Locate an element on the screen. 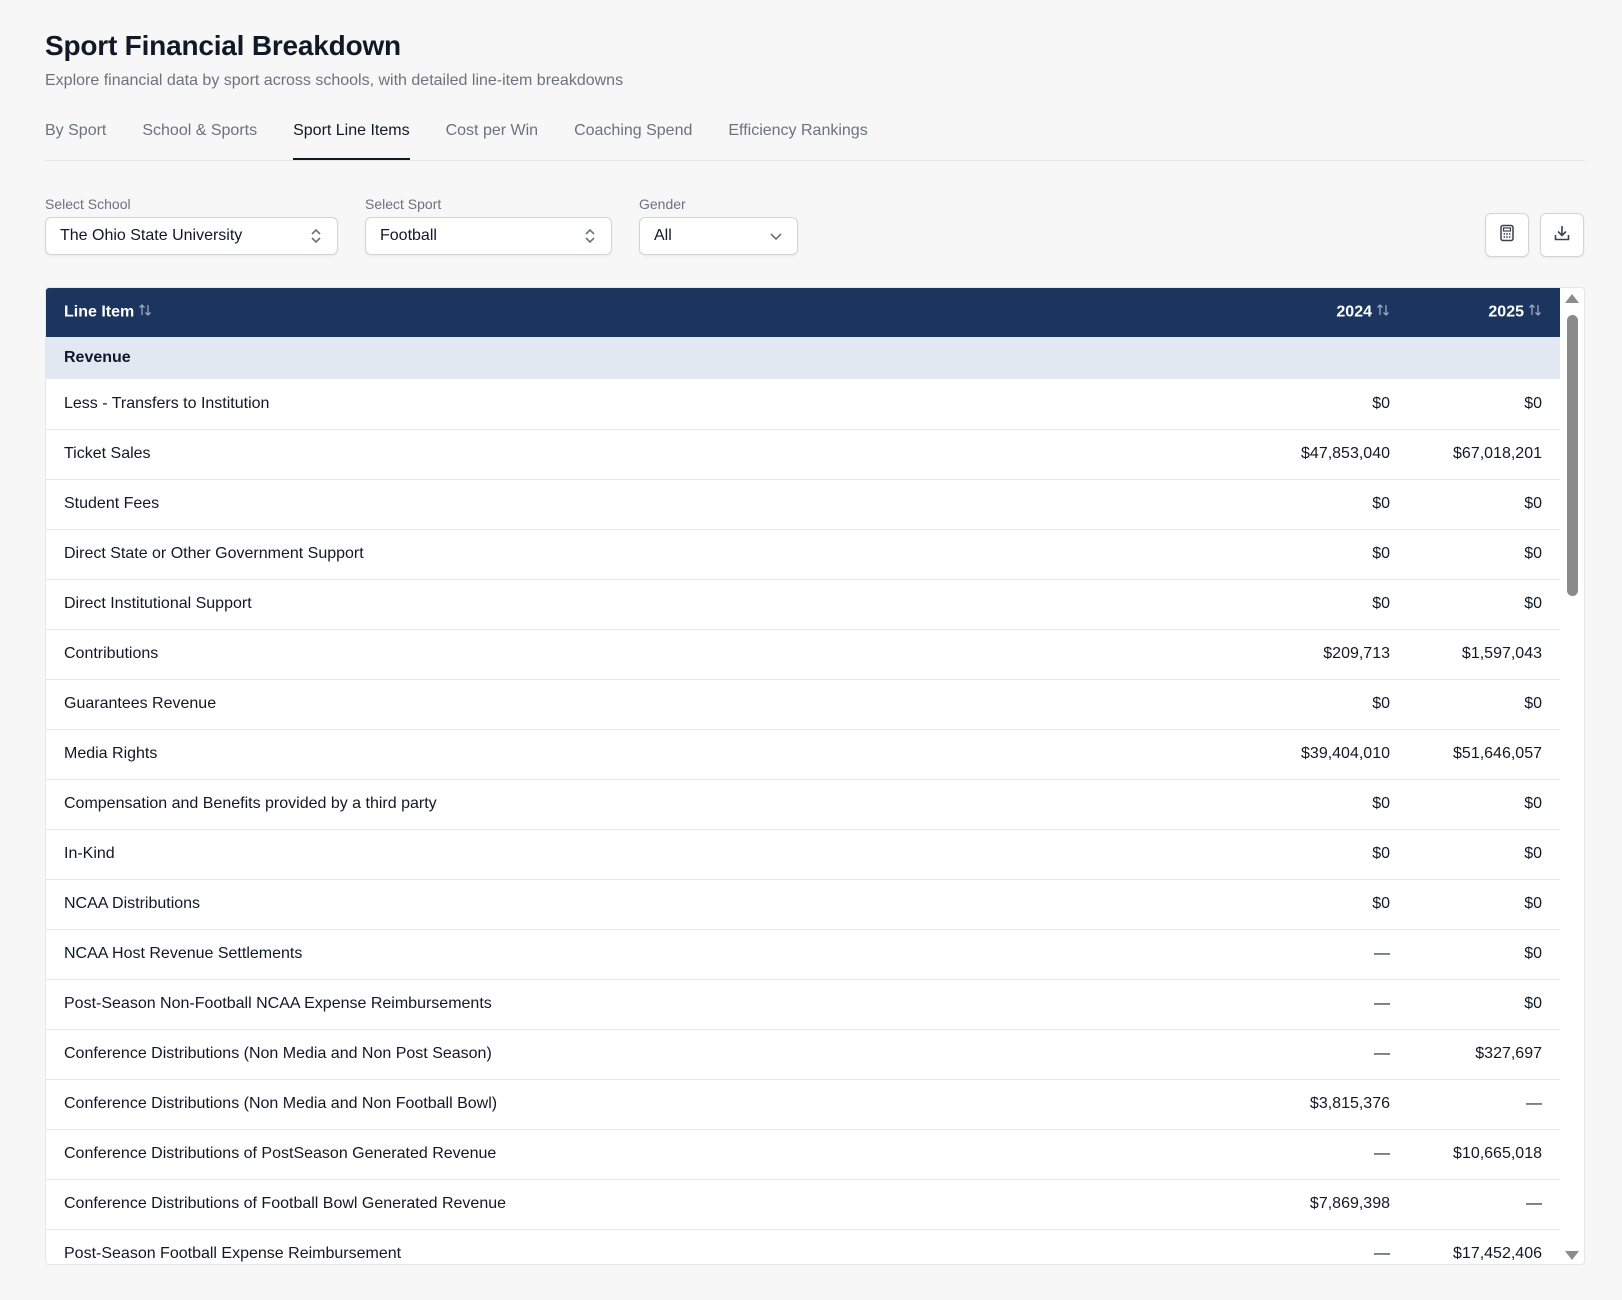 The width and height of the screenshot is (1622, 1300). line-item-cell: NCAA Host Revenue Settlements is located at coordinates (183, 953).